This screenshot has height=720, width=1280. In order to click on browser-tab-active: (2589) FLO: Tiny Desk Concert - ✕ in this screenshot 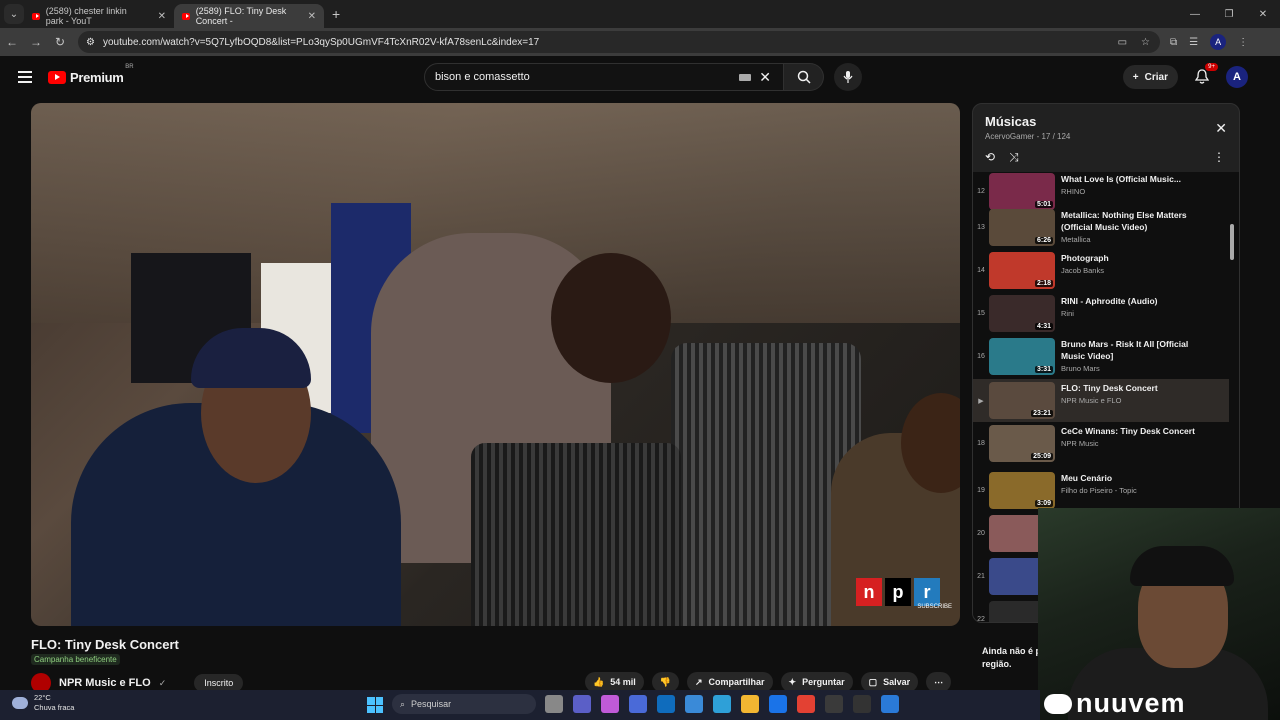, I will do `click(249, 16)`.